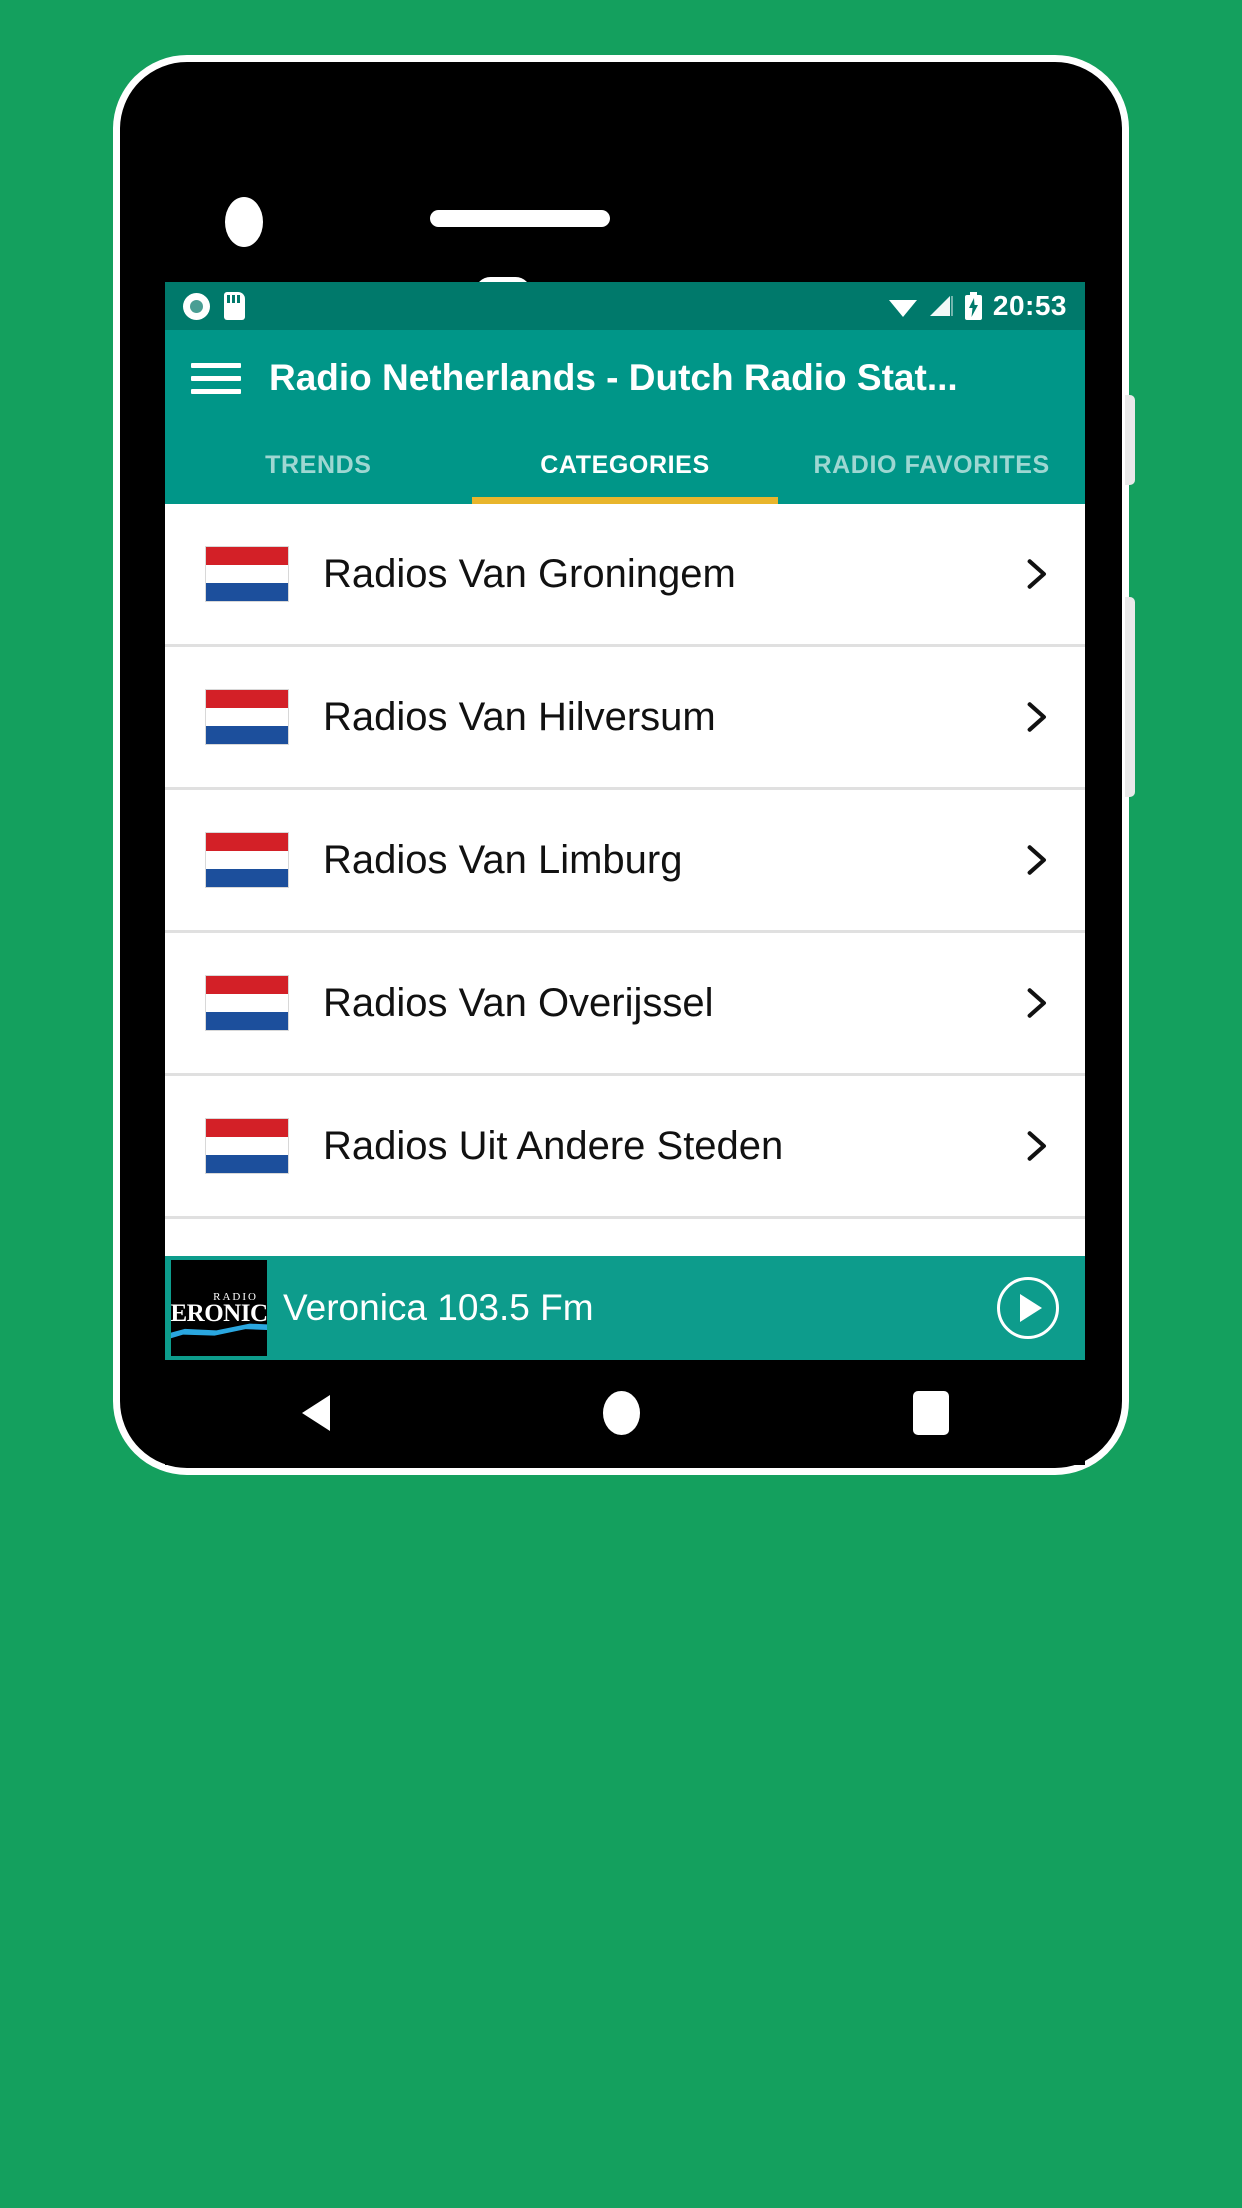  I want to click on list-item-label: Radios Van Limburg, so click(503, 859).